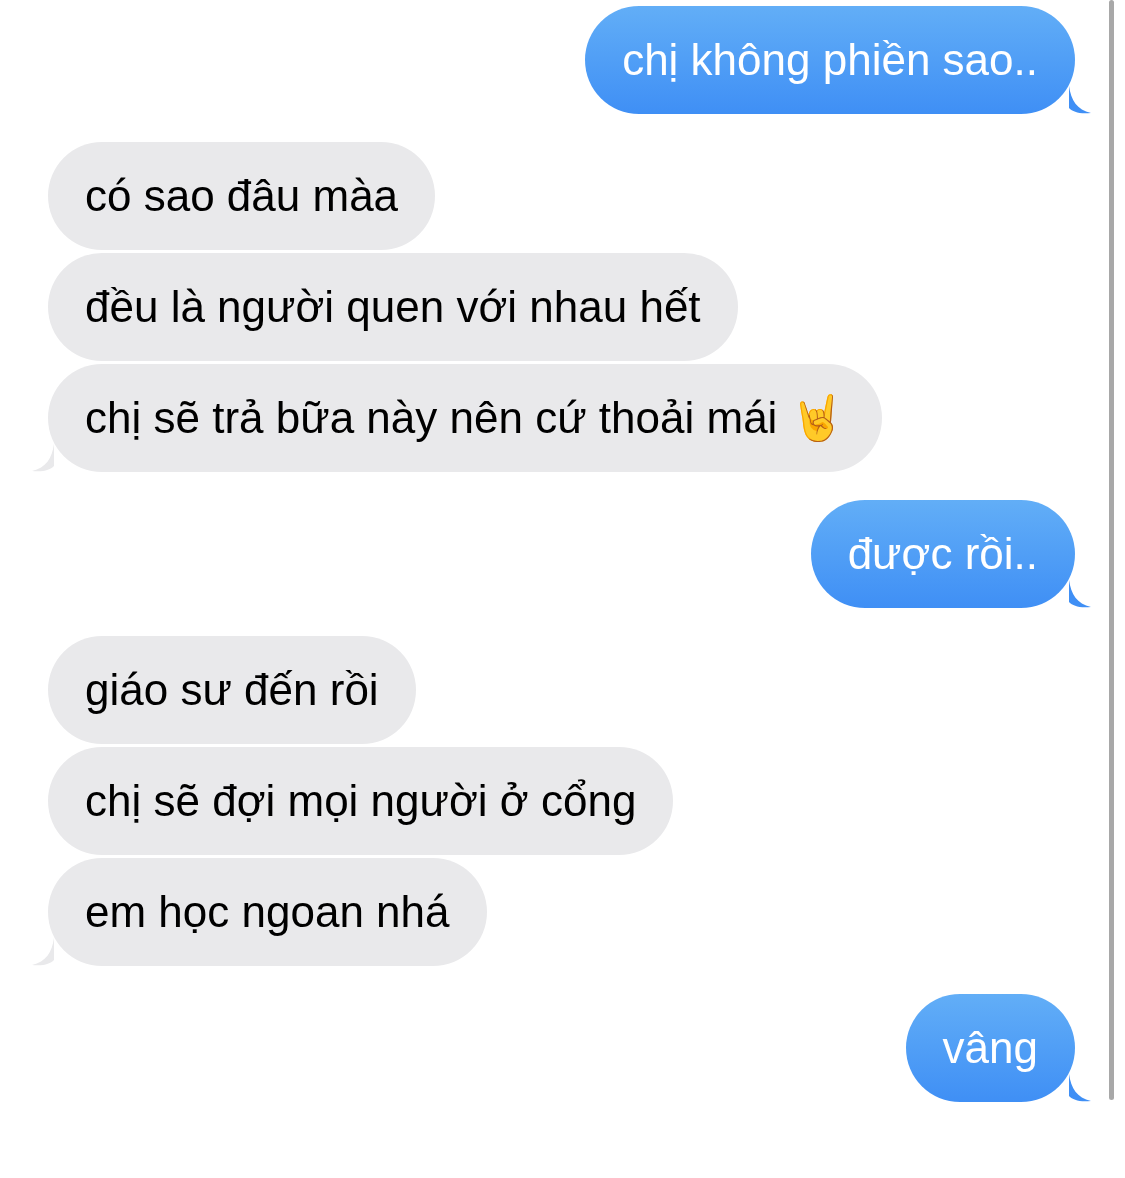 Image resolution: width=1125 pixels, height=1178 pixels. I want to click on message-bubble: có sao đâu màa, so click(242, 196).